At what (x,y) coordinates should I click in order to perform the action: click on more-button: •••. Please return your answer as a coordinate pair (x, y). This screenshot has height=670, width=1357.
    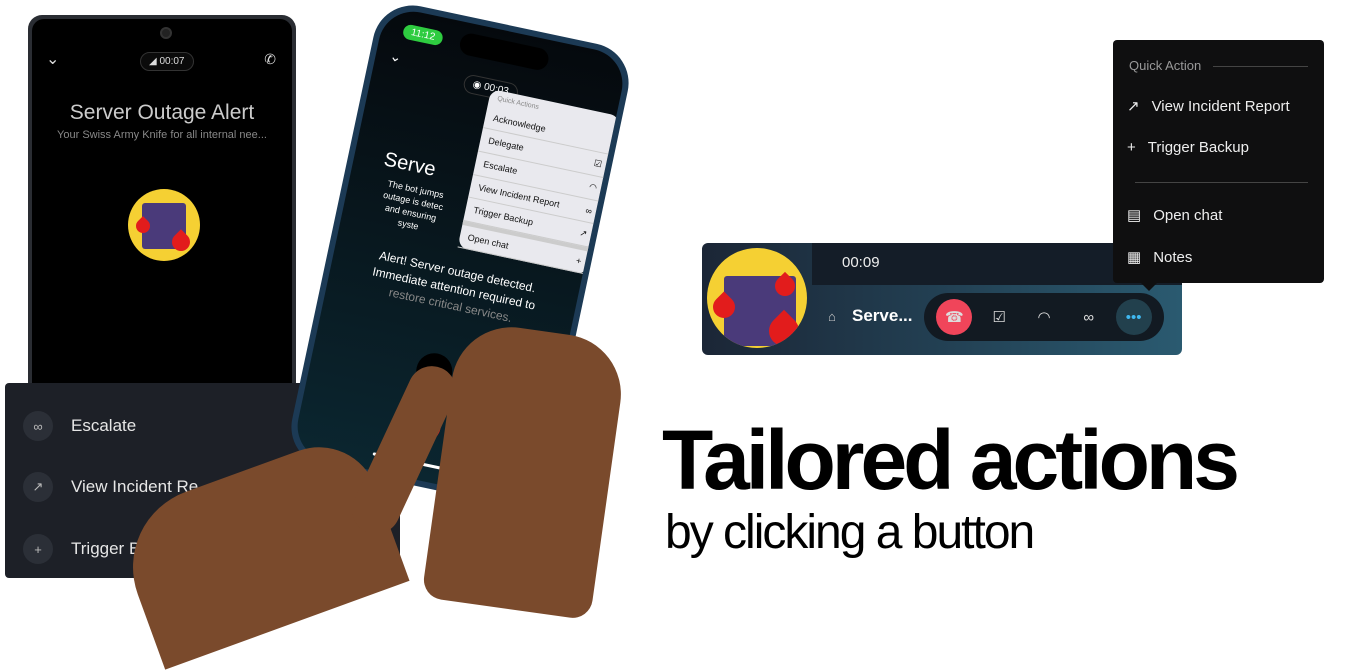
    Looking at the image, I should click on (1133, 317).